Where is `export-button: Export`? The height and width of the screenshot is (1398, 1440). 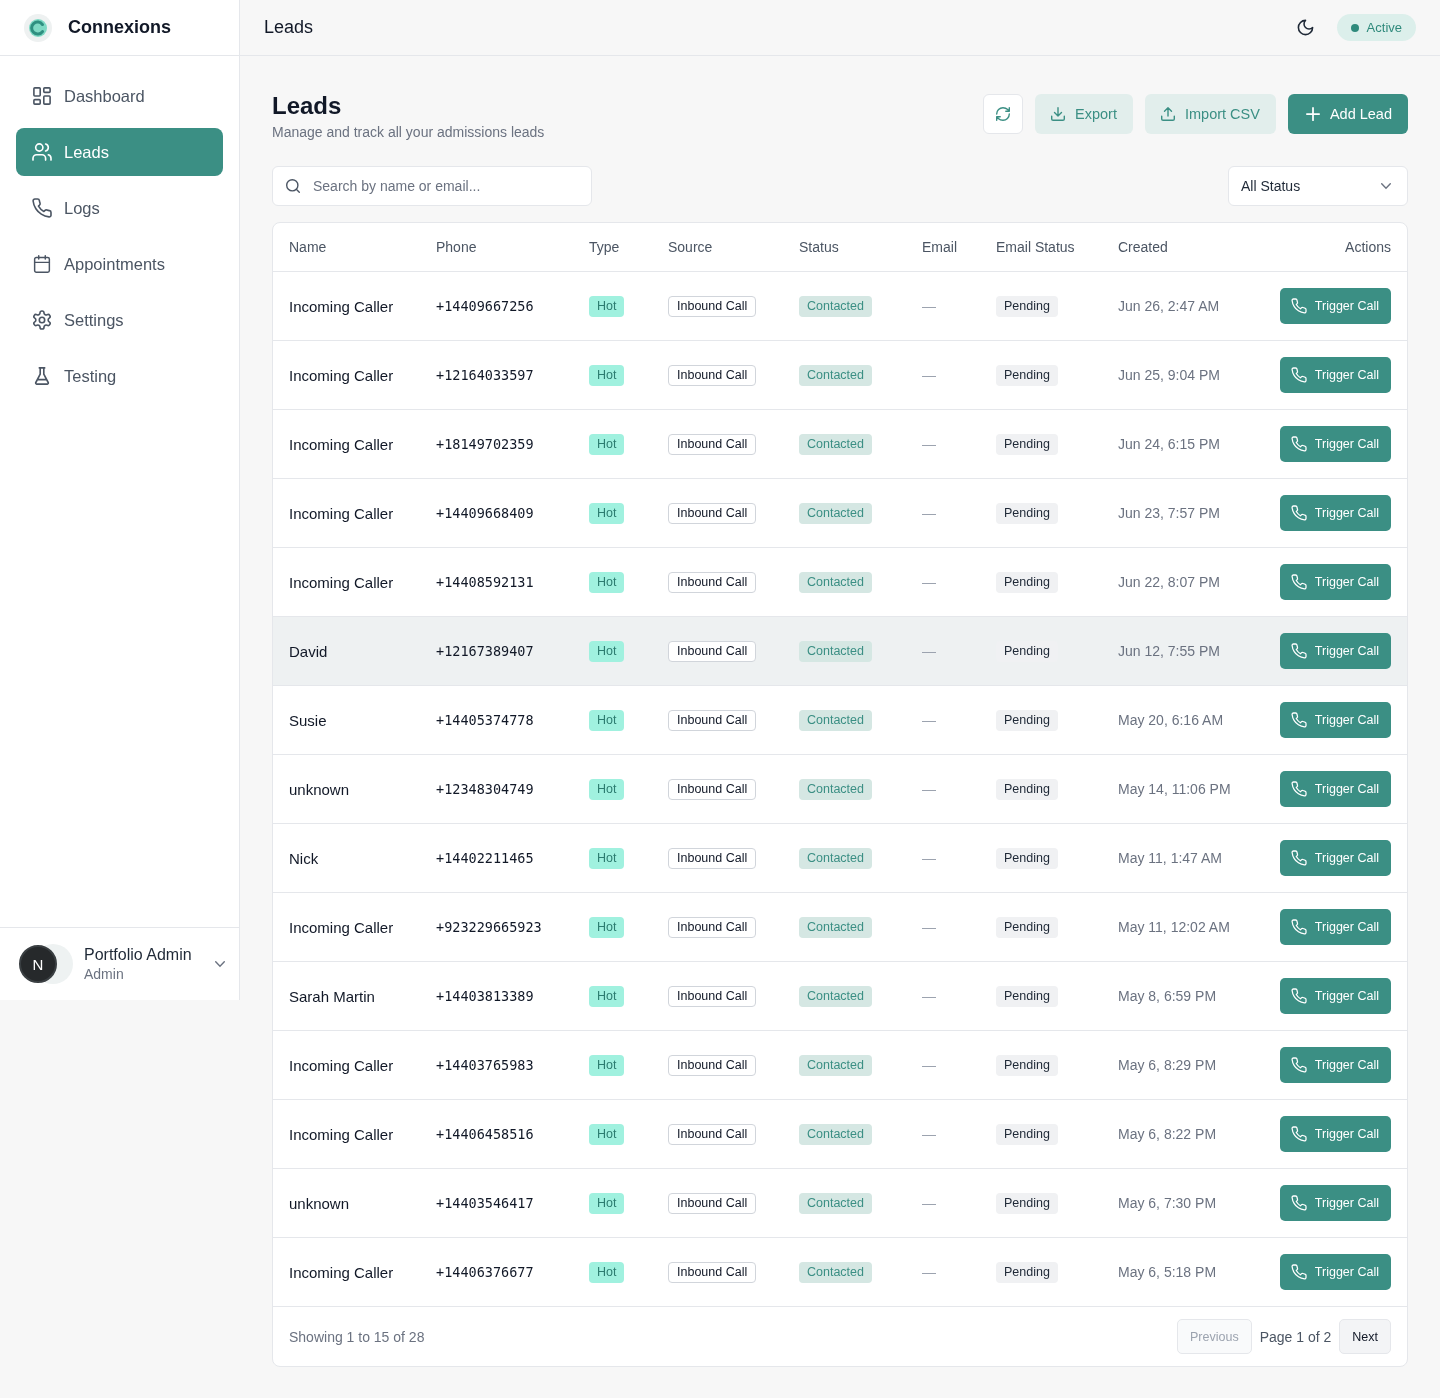 export-button: Export is located at coordinates (1084, 114).